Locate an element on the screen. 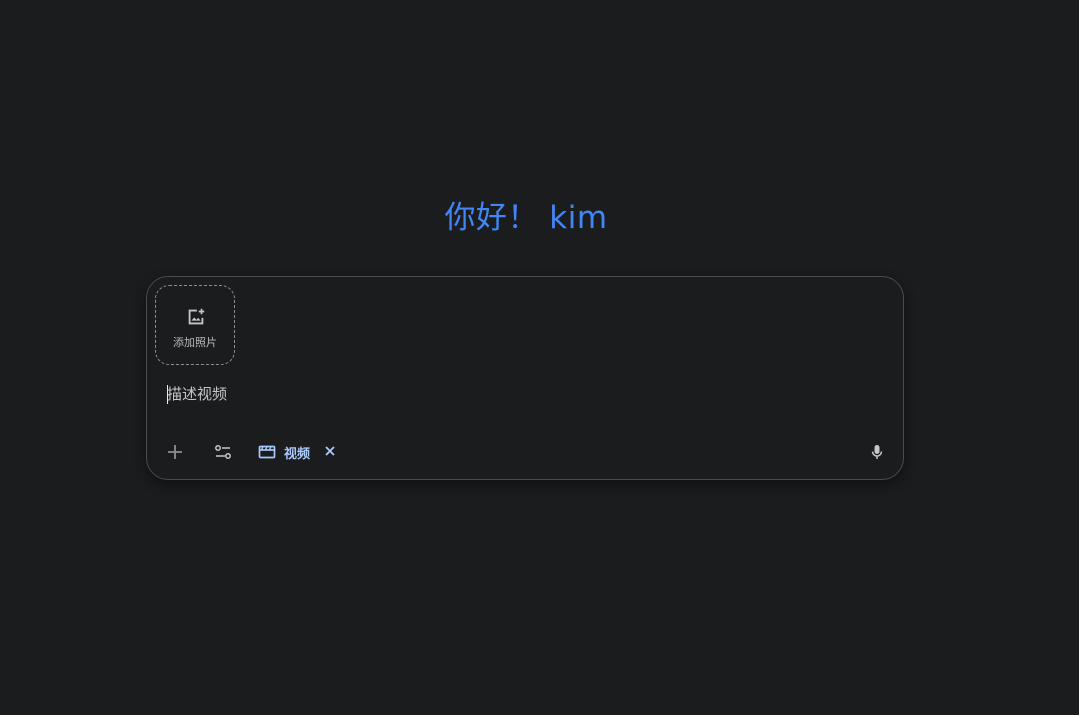 The height and width of the screenshot is (715, 1079). video-mode-chip: 视频 is located at coordinates (283, 452).